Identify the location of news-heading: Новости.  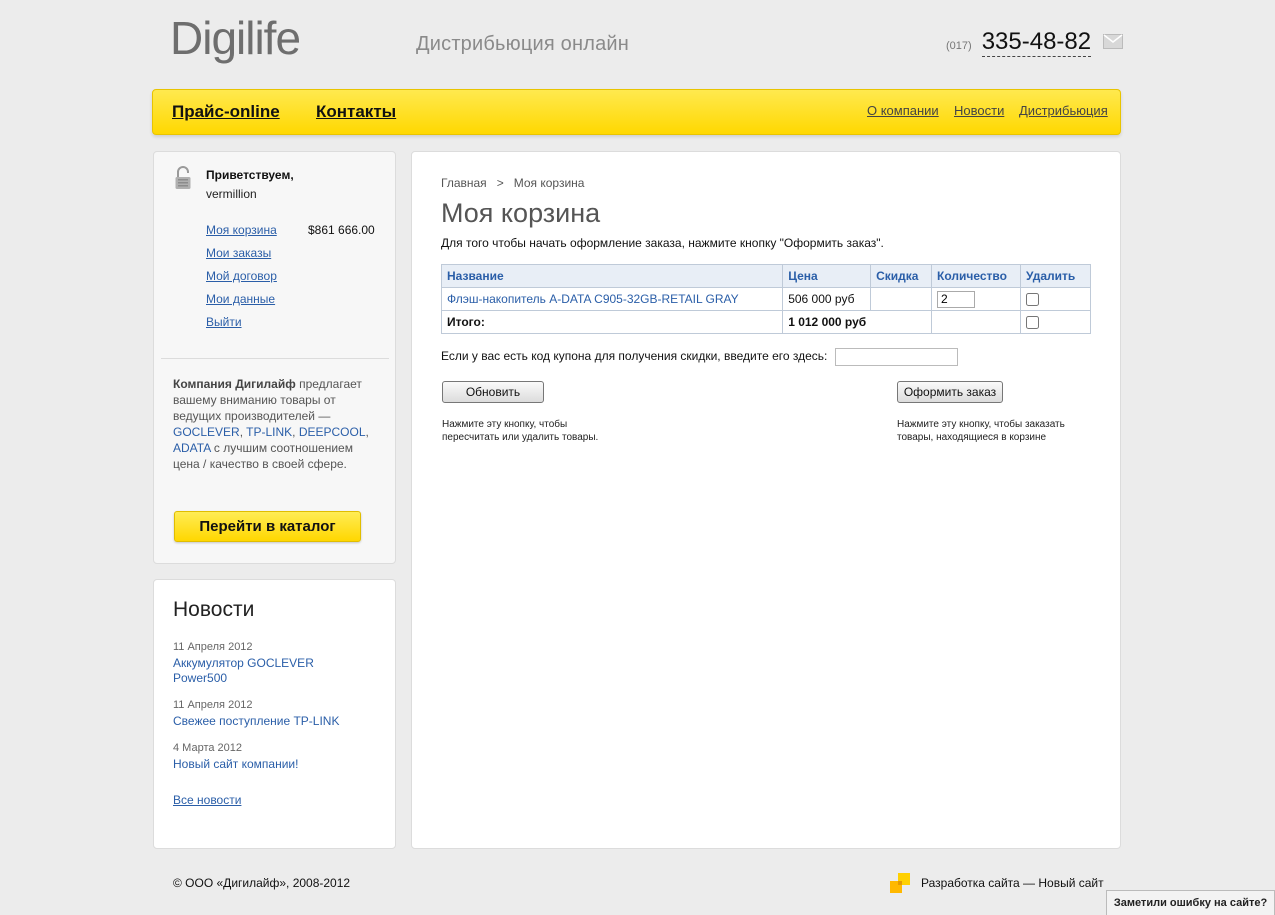
(214, 609).